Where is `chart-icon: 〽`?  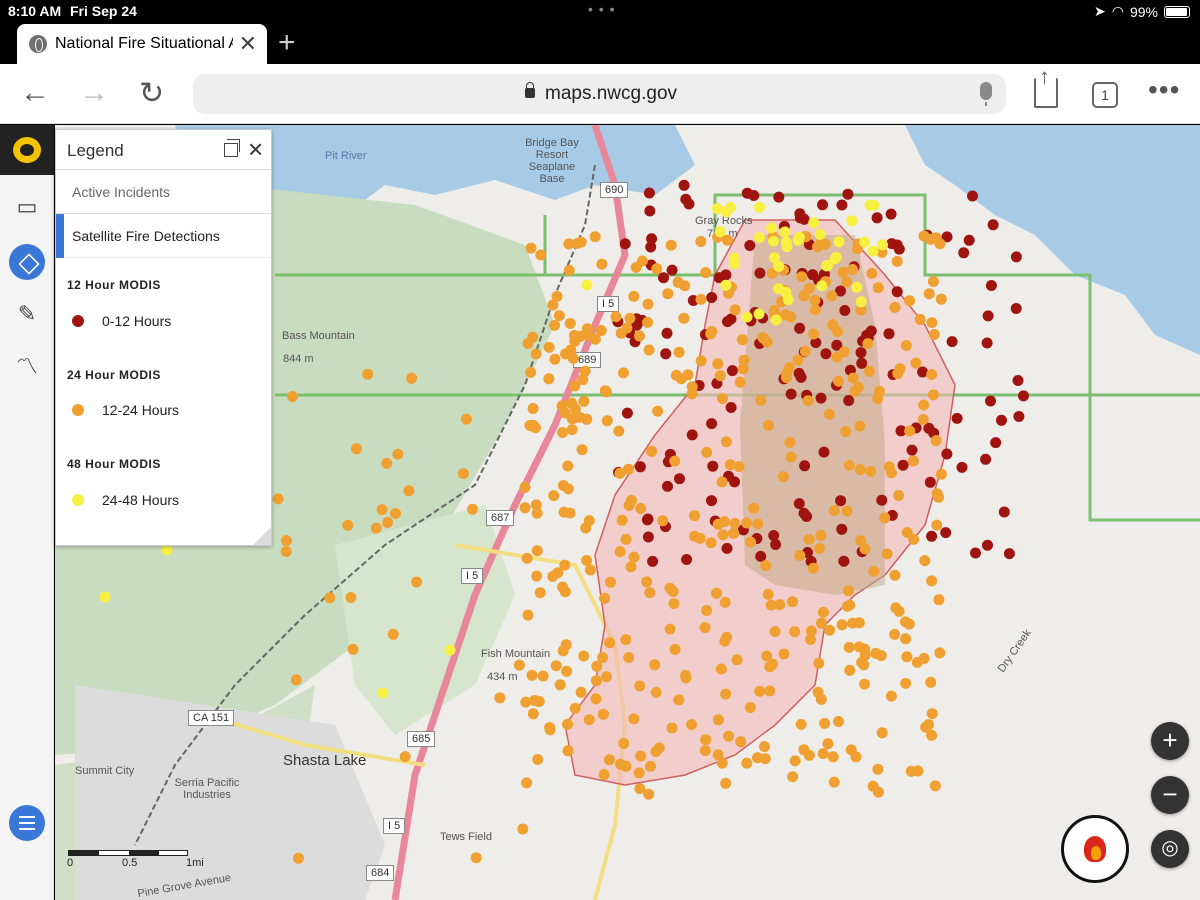
chart-icon: 〽 is located at coordinates (27, 367).